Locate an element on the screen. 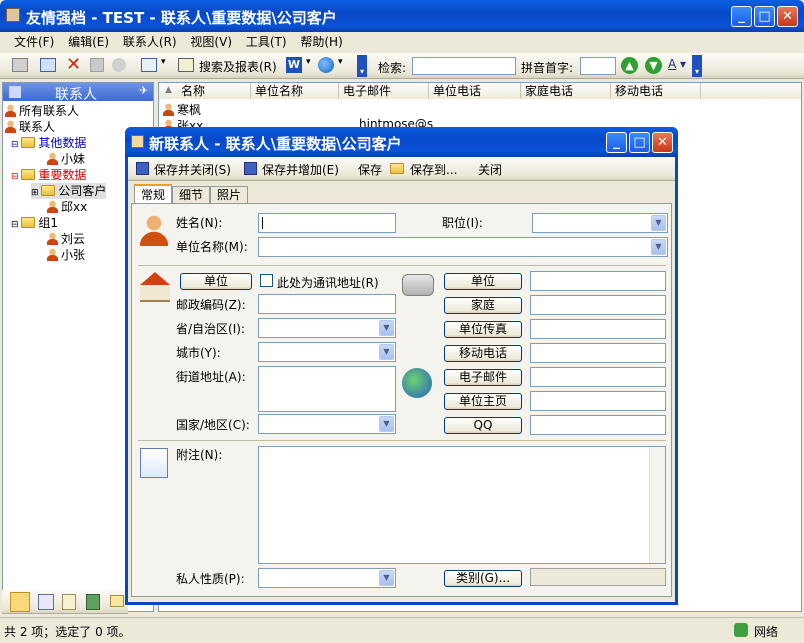 Image resolution: width=804 pixels, height=643 pixels. dialog-minimize-button: _ is located at coordinates (616, 142).